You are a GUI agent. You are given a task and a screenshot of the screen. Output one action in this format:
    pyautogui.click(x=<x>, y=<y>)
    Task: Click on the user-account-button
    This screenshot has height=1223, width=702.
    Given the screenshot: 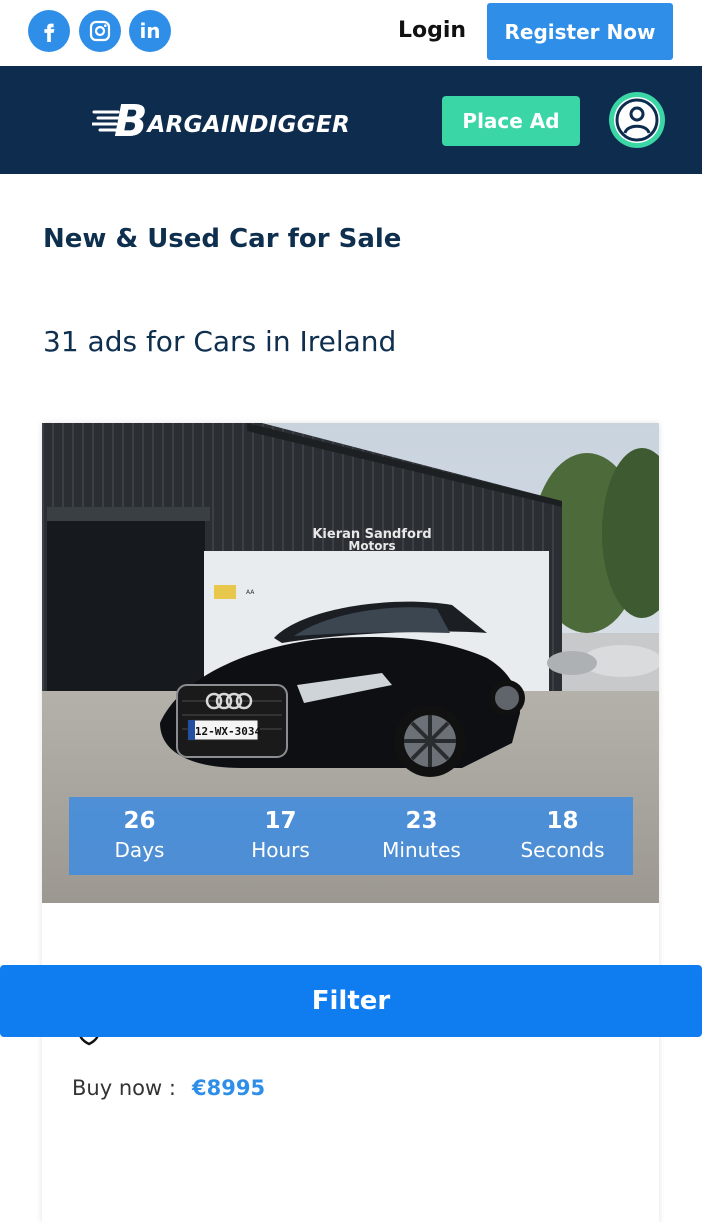 What is the action you would take?
    pyautogui.click(x=637, y=120)
    